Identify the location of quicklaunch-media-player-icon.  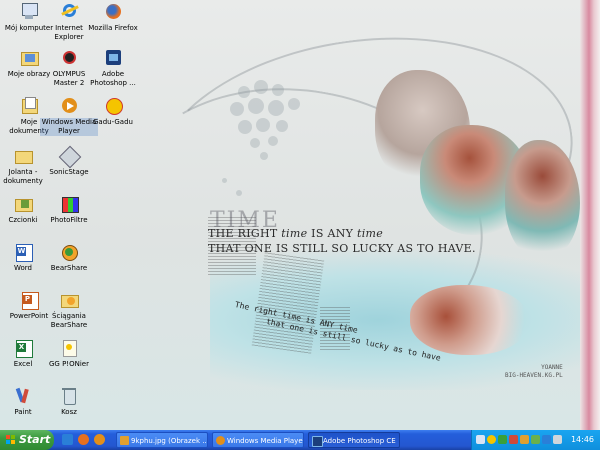
(99, 439).